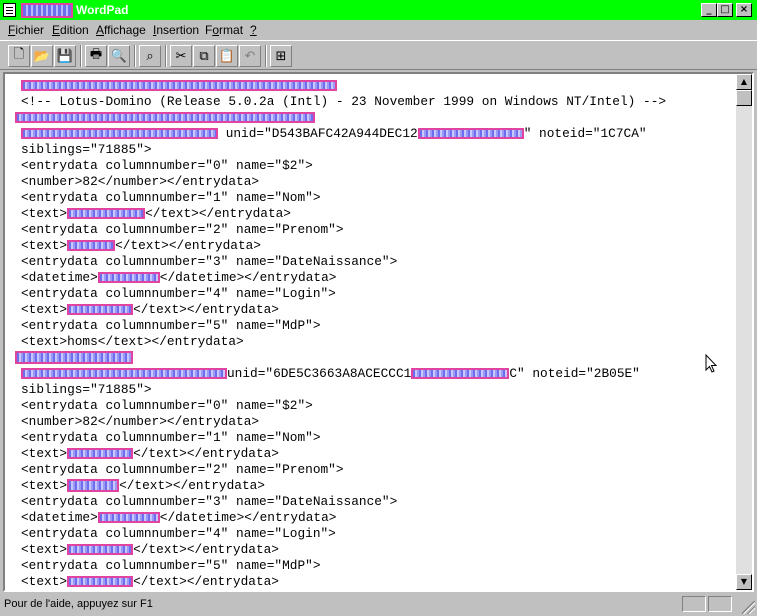  I want to click on insert-object-button: ⊞, so click(281, 56).